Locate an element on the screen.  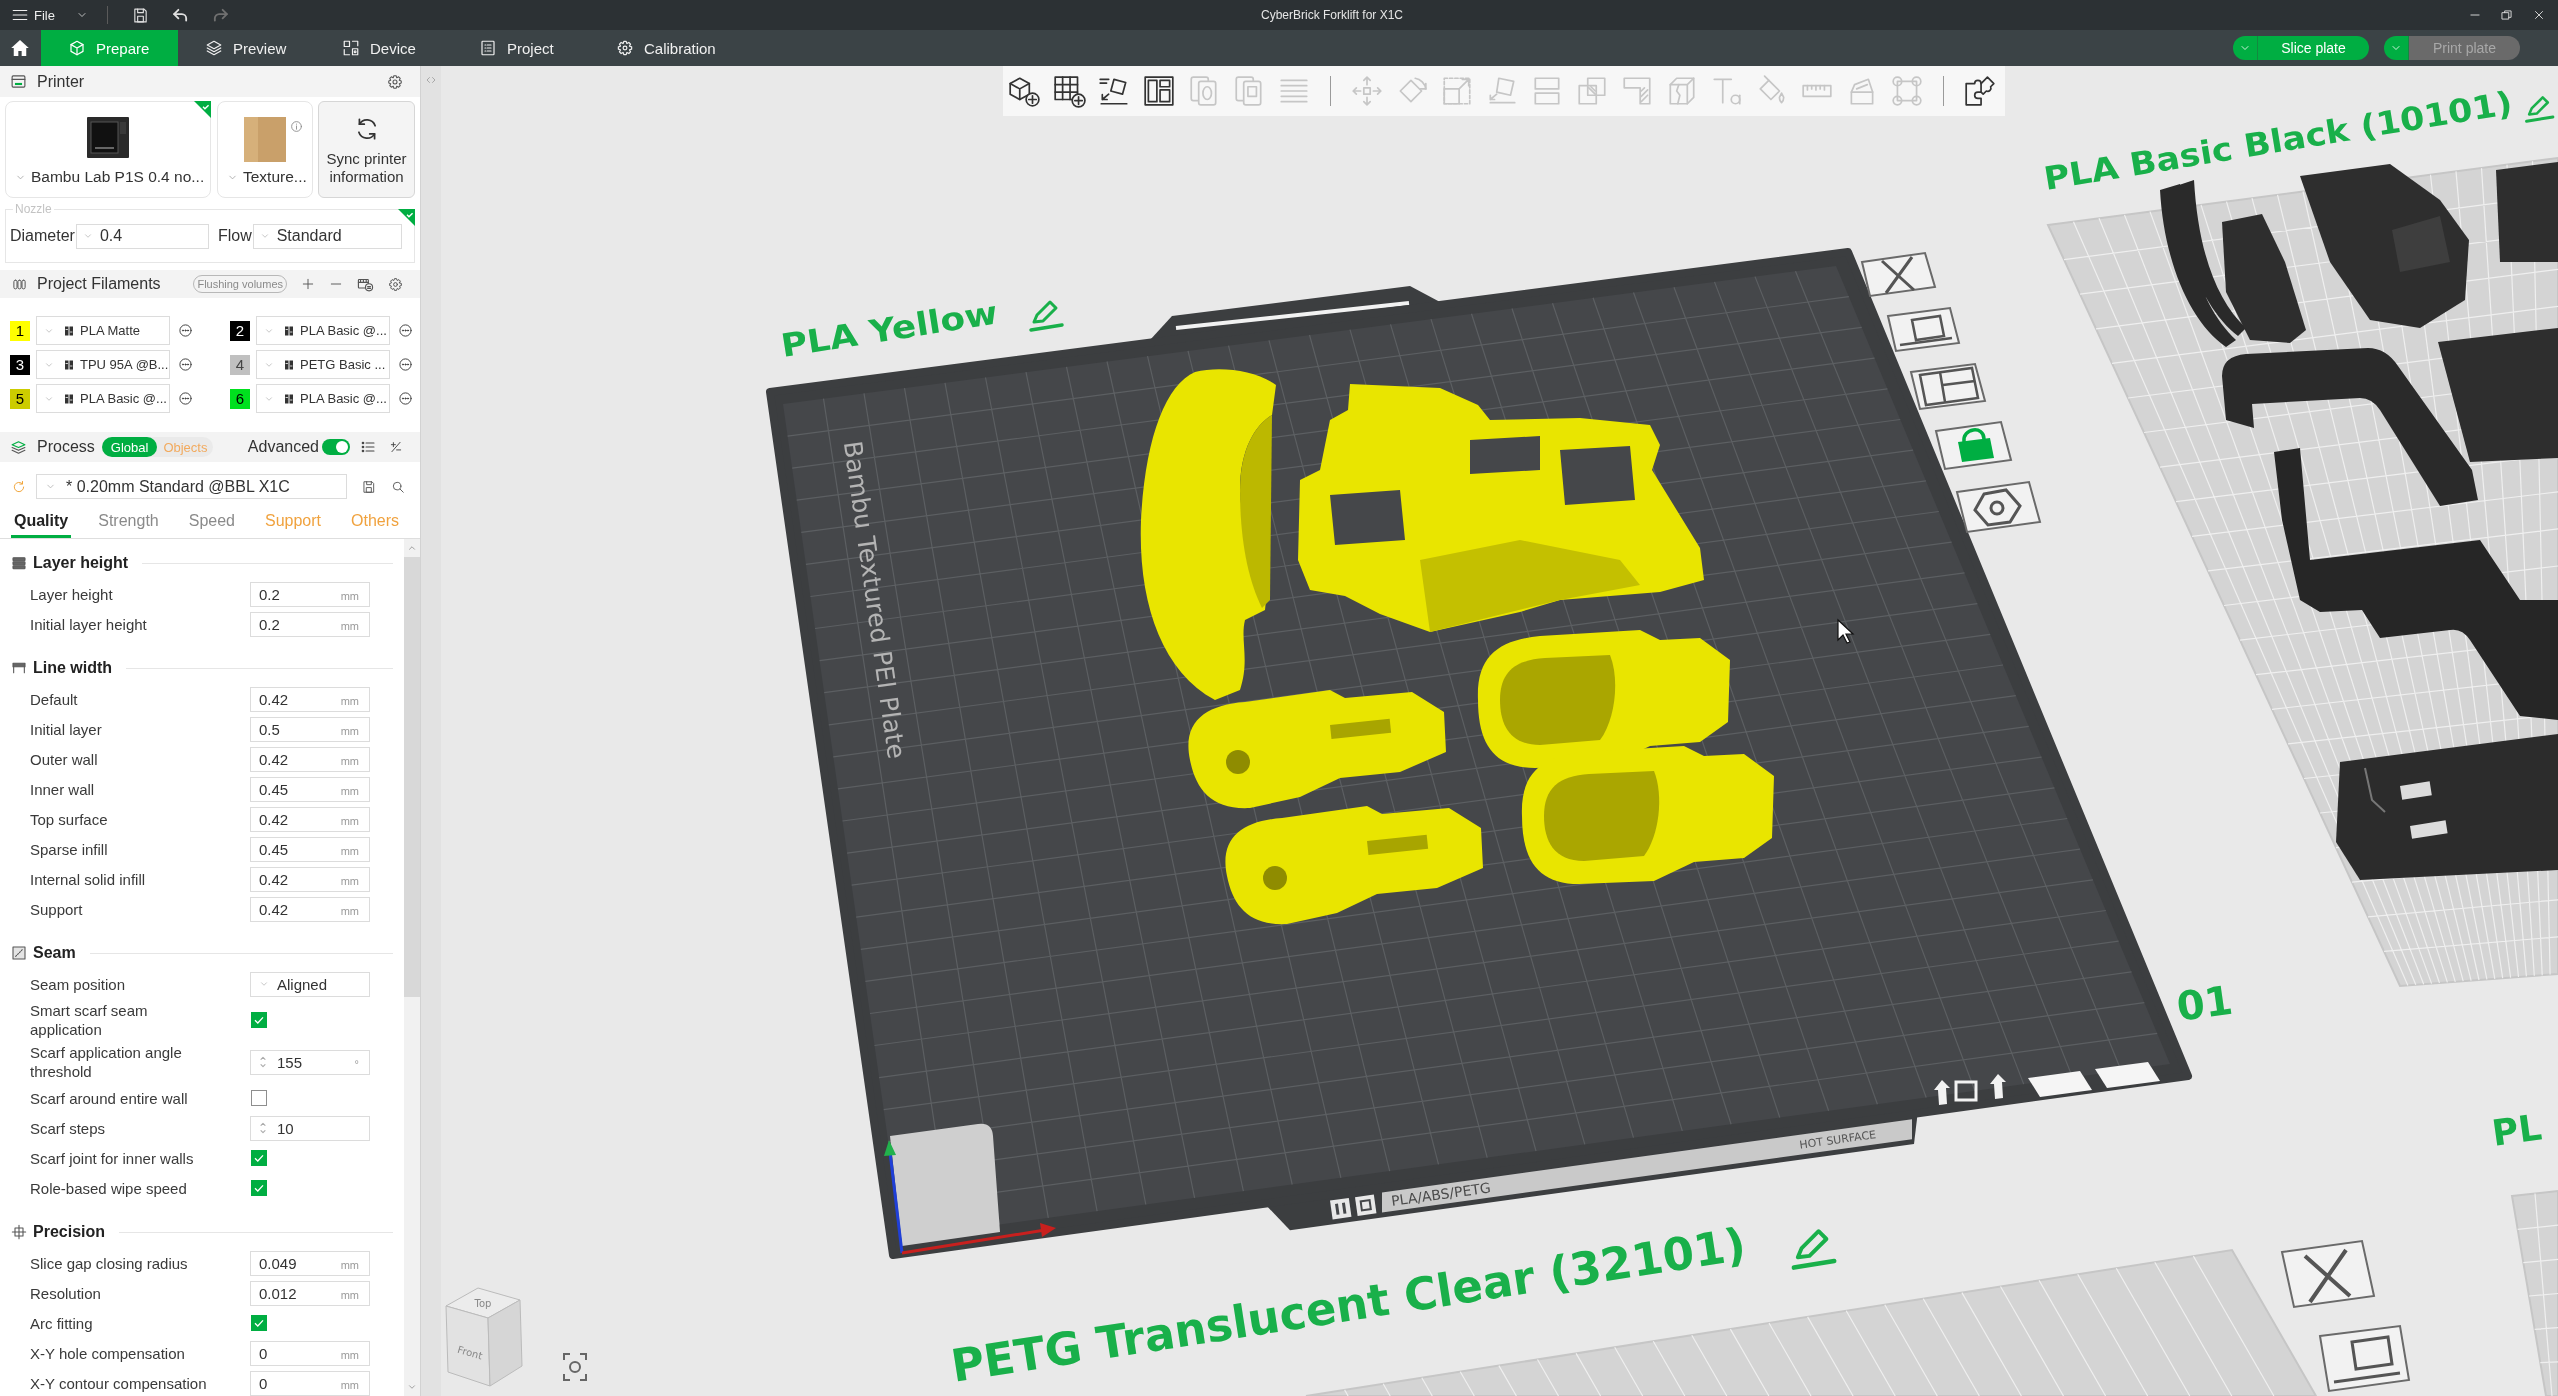
nut-icon is located at coordinates (1998, 507).